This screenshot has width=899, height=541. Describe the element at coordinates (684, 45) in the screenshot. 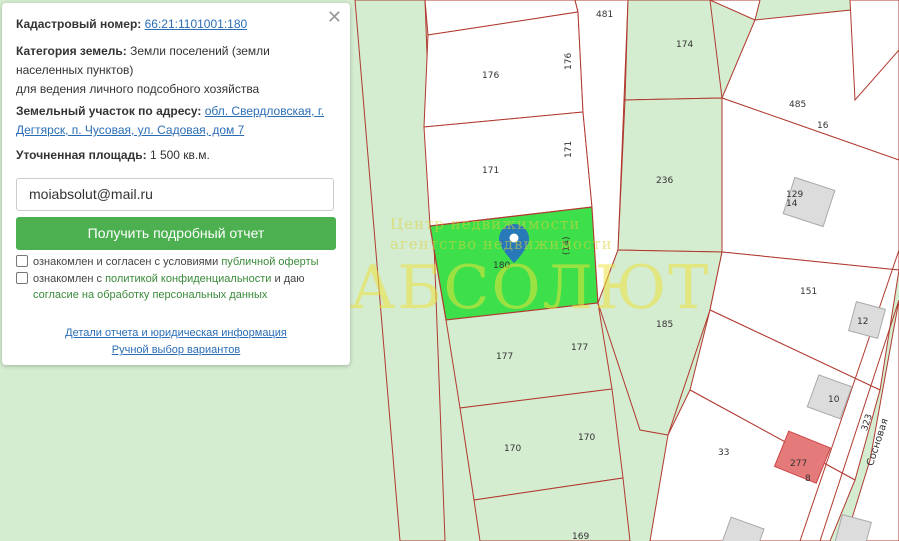

I see `parcel-label-174: 174` at that location.